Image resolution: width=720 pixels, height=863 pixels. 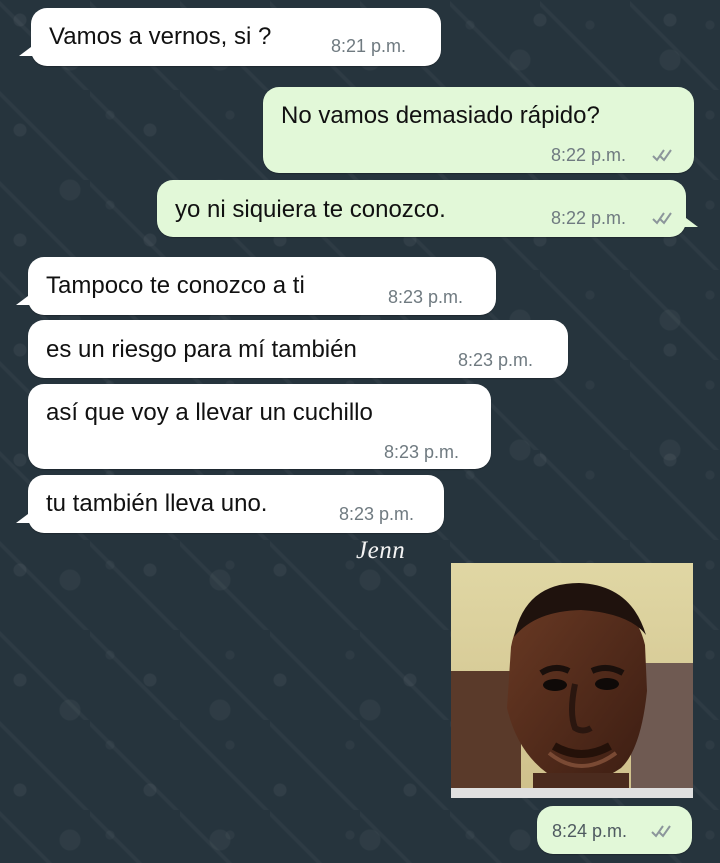 I want to click on message-incoming-3: es un riesgo para mí también 8:23 p.m., so click(x=298, y=349).